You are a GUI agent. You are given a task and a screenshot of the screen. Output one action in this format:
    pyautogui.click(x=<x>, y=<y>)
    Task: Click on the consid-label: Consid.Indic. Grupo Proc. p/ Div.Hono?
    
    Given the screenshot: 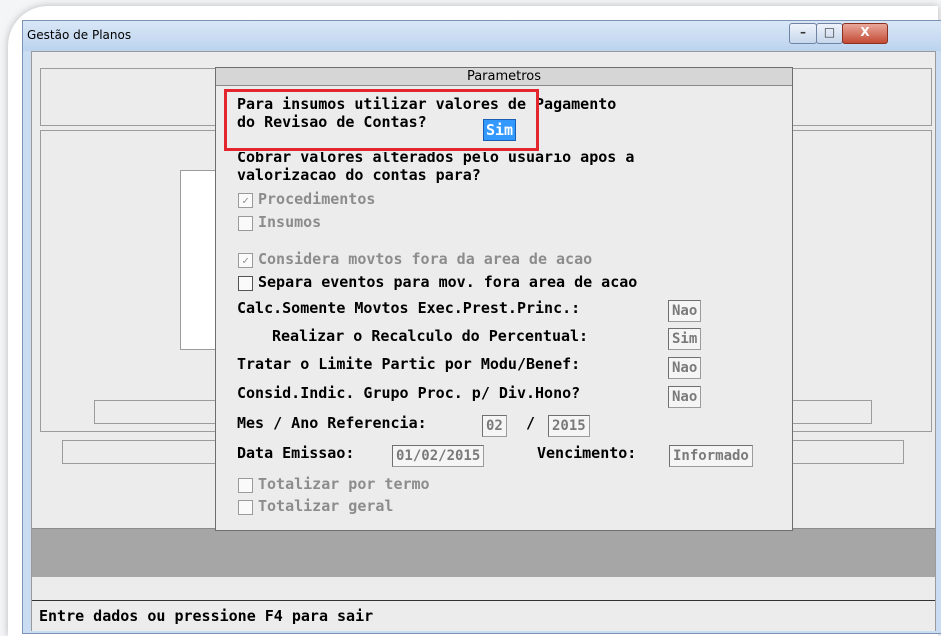 What is the action you would take?
    pyautogui.click(x=409, y=393)
    